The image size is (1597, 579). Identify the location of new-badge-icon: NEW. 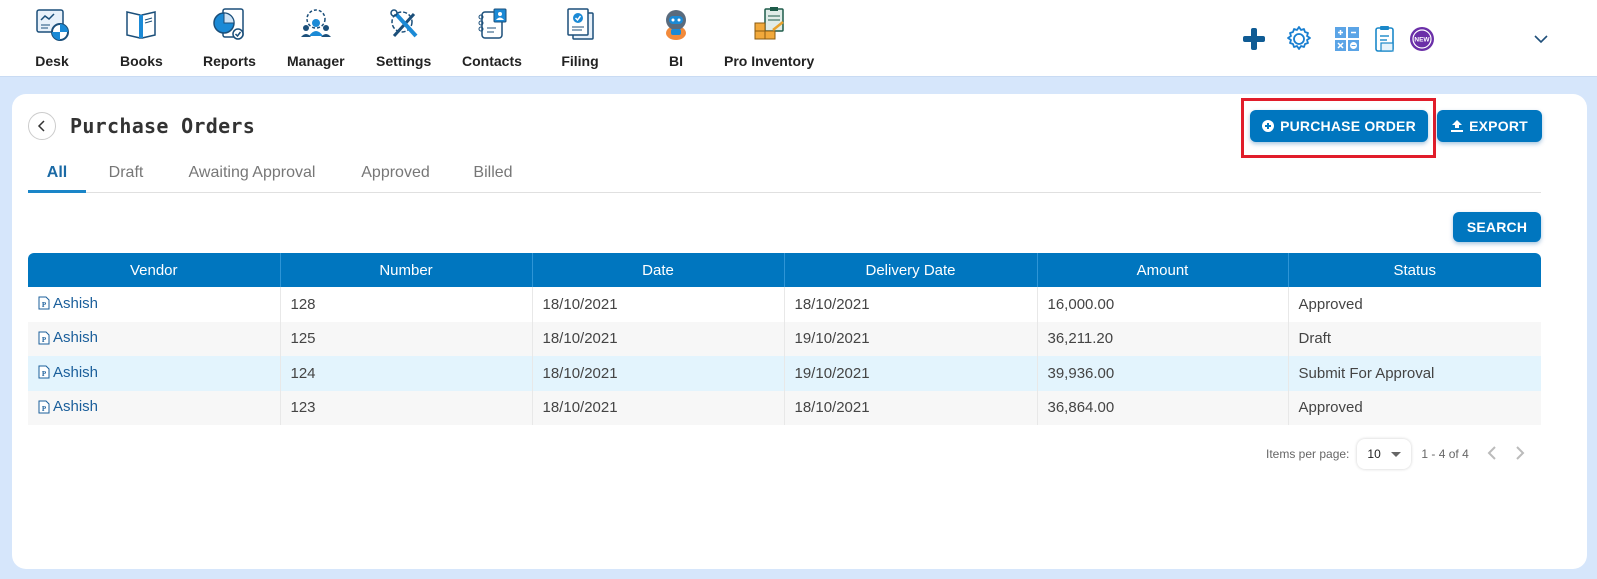
(1422, 39).